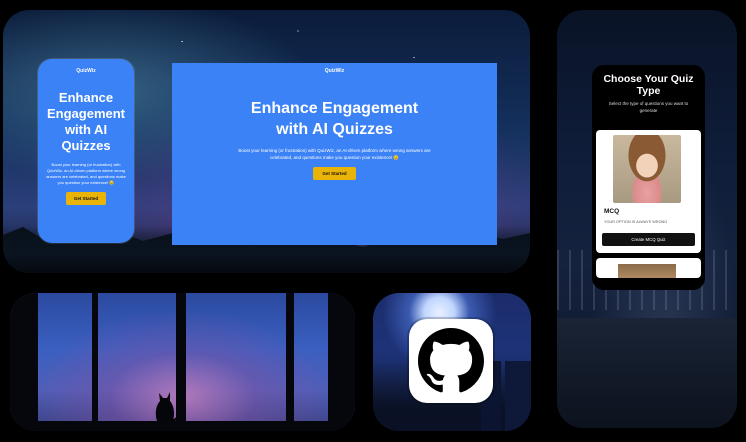 The image size is (746, 442). What do you see at coordinates (647, 271) in the screenshot?
I see `next-quiz-image` at bounding box center [647, 271].